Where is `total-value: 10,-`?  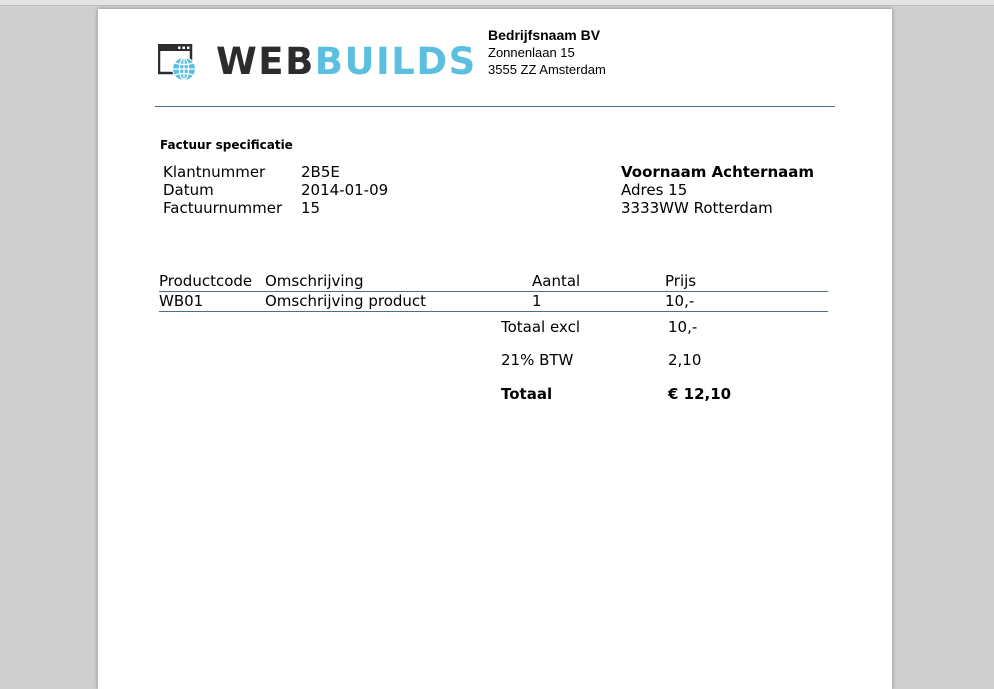 total-value: 10,- is located at coordinates (683, 327).